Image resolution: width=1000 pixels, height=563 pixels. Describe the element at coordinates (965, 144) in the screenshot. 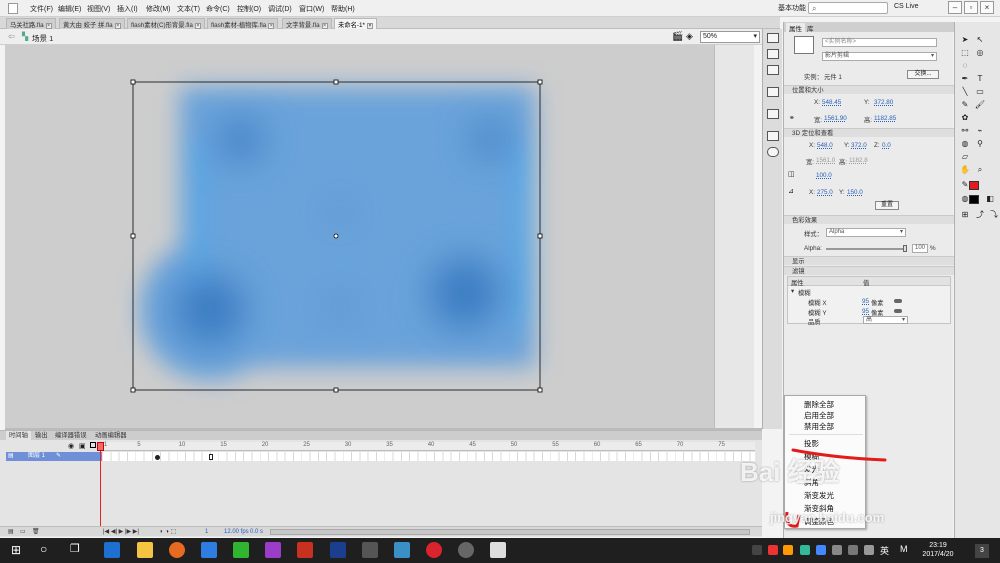

I see `paint-bucket-icon: ◍` at that location.